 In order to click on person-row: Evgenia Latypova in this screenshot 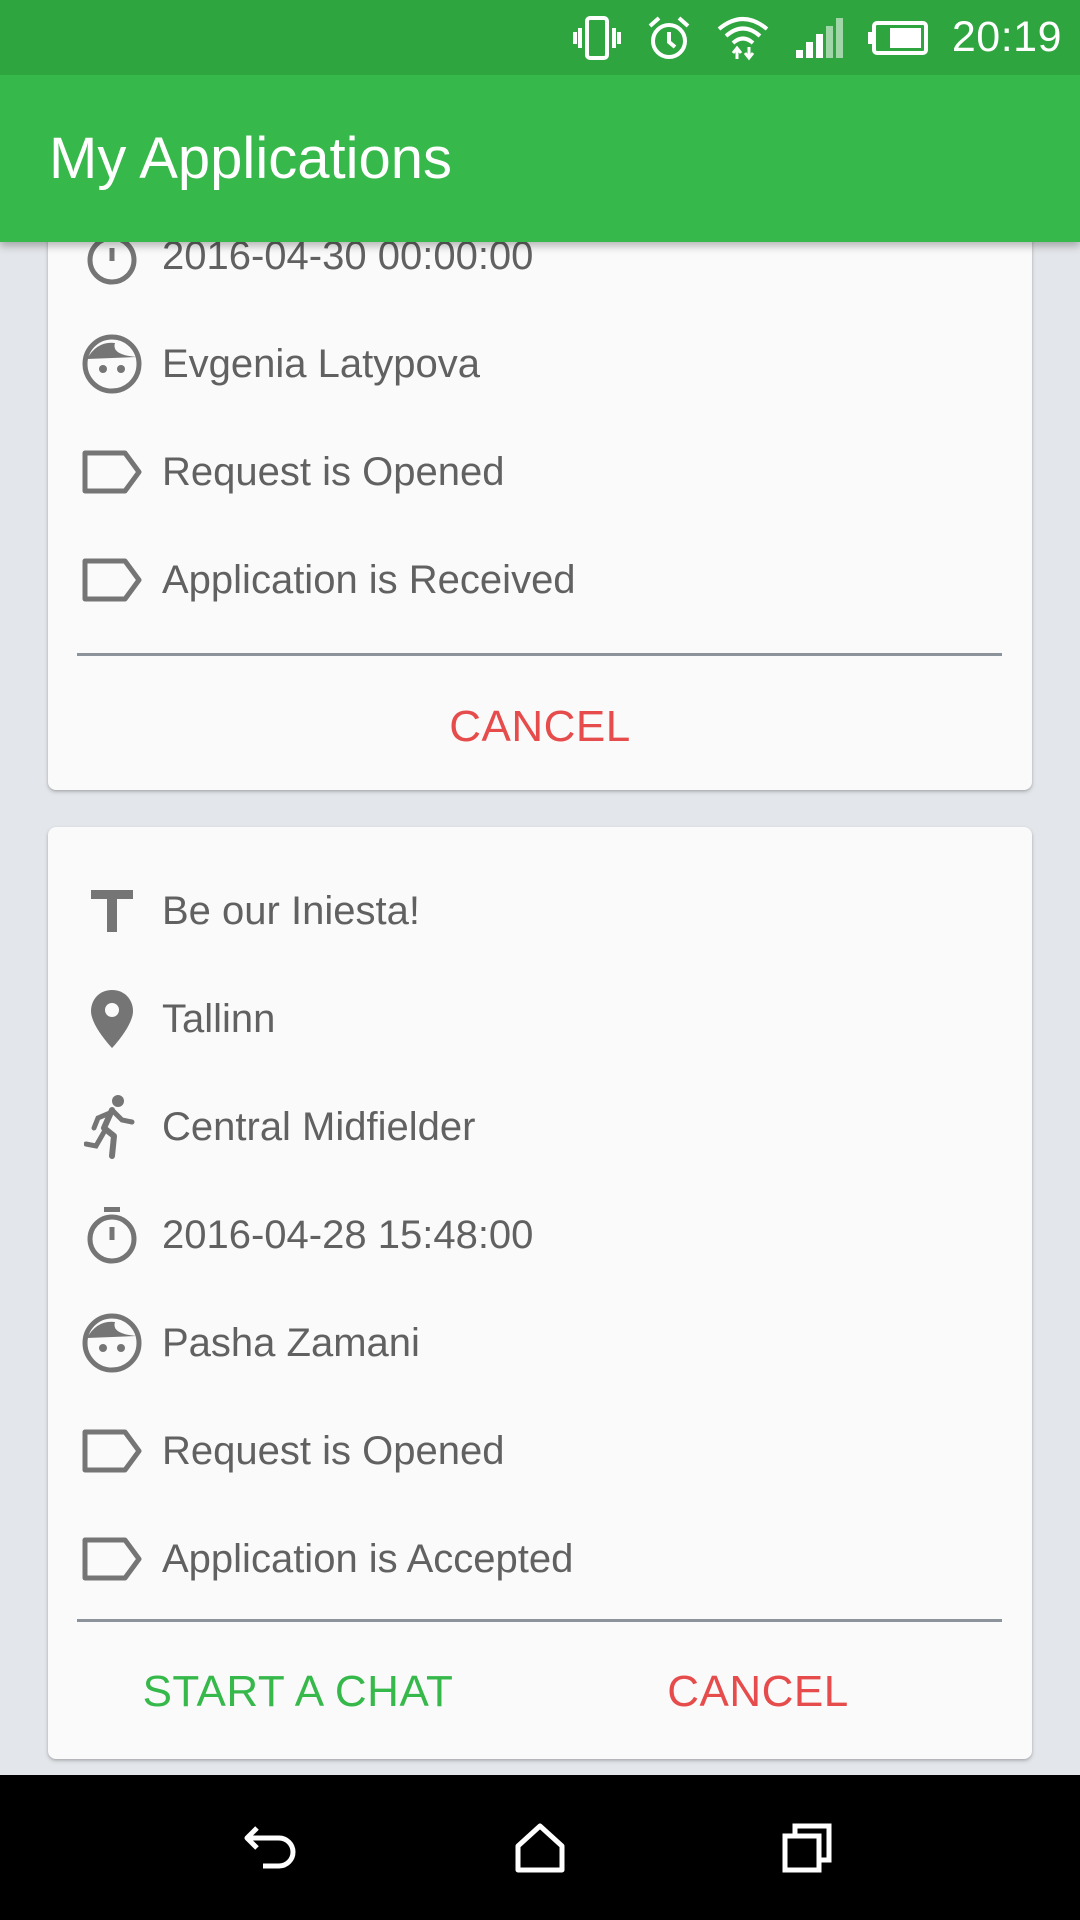, I will do `click(540, 364)`.